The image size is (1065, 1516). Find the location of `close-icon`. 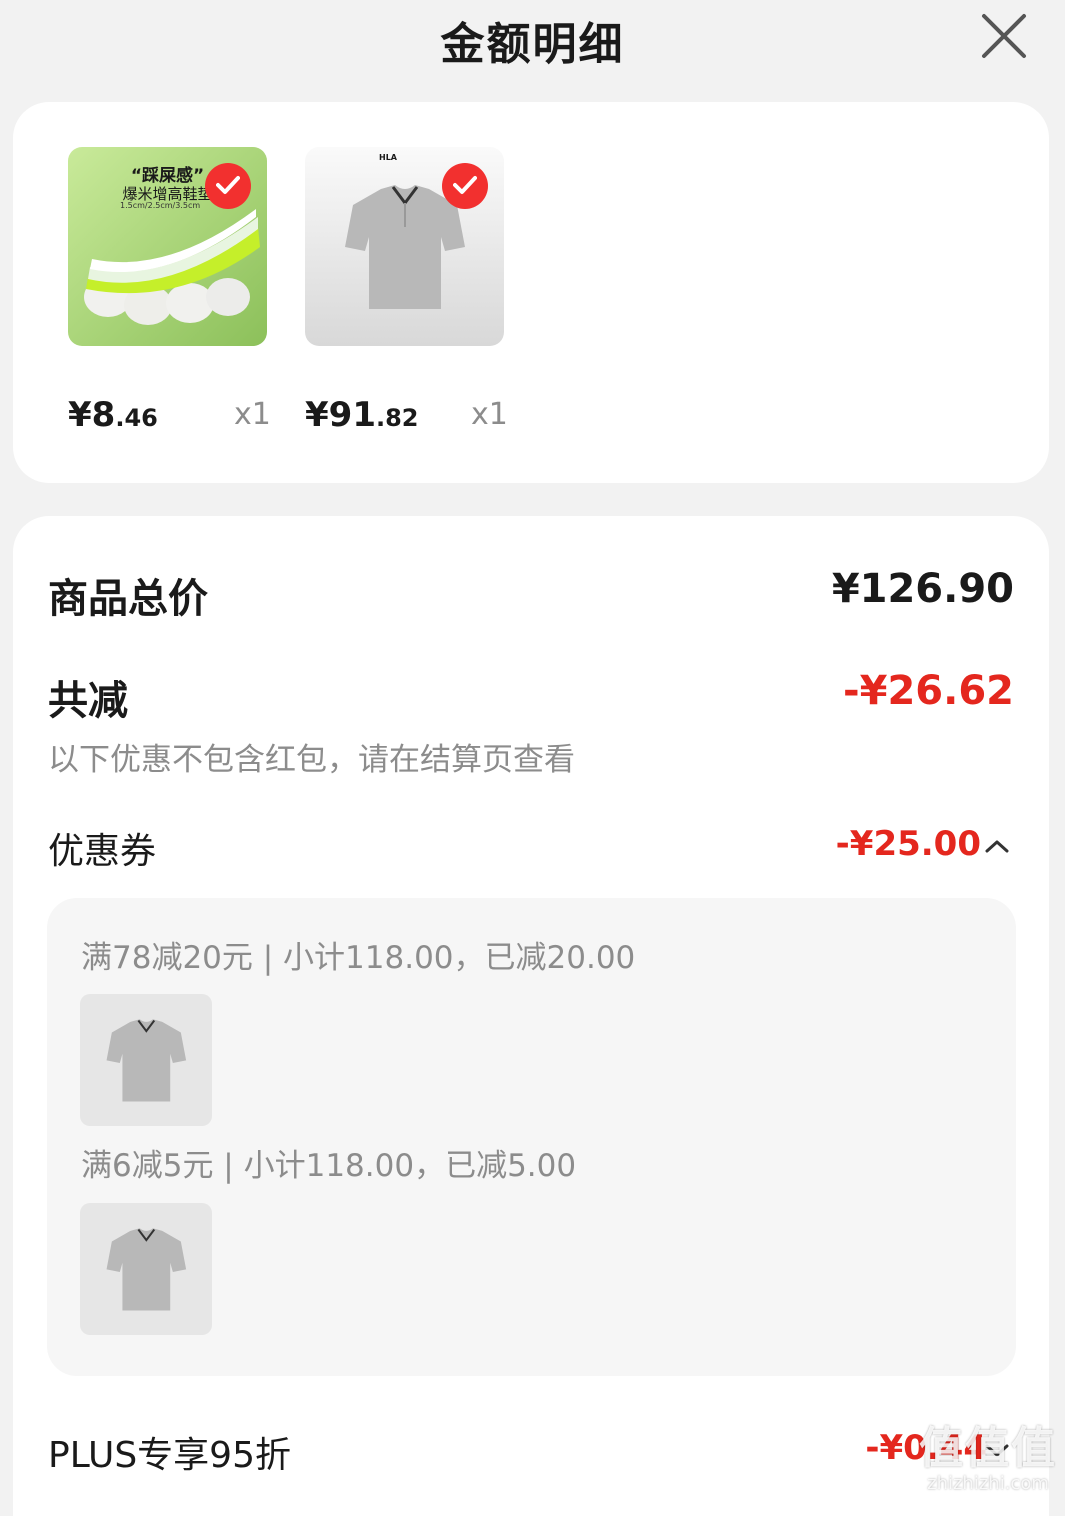

close-icon is located at coordinates (1004, 36).